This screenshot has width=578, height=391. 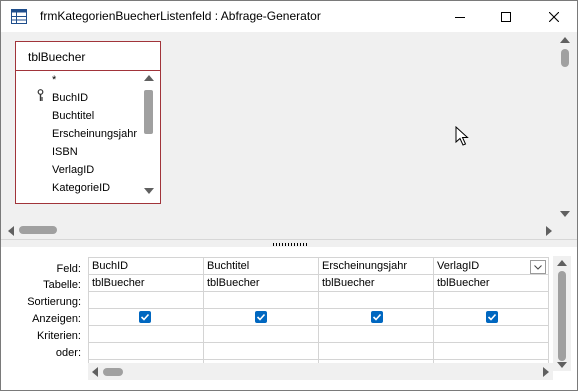 I want to click on row-label-oder: oder:, so click(x=68, y=353).